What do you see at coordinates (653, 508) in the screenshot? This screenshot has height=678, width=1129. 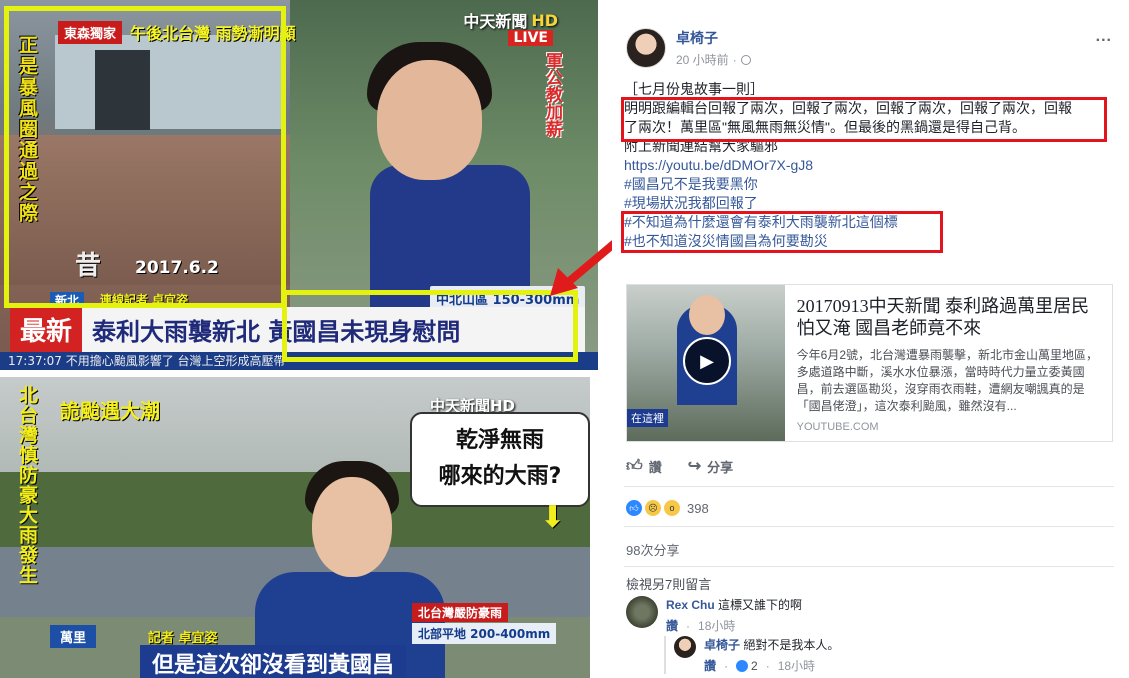 I see `sad-reaction-icon: ☹` at bounding box center [653, 508].